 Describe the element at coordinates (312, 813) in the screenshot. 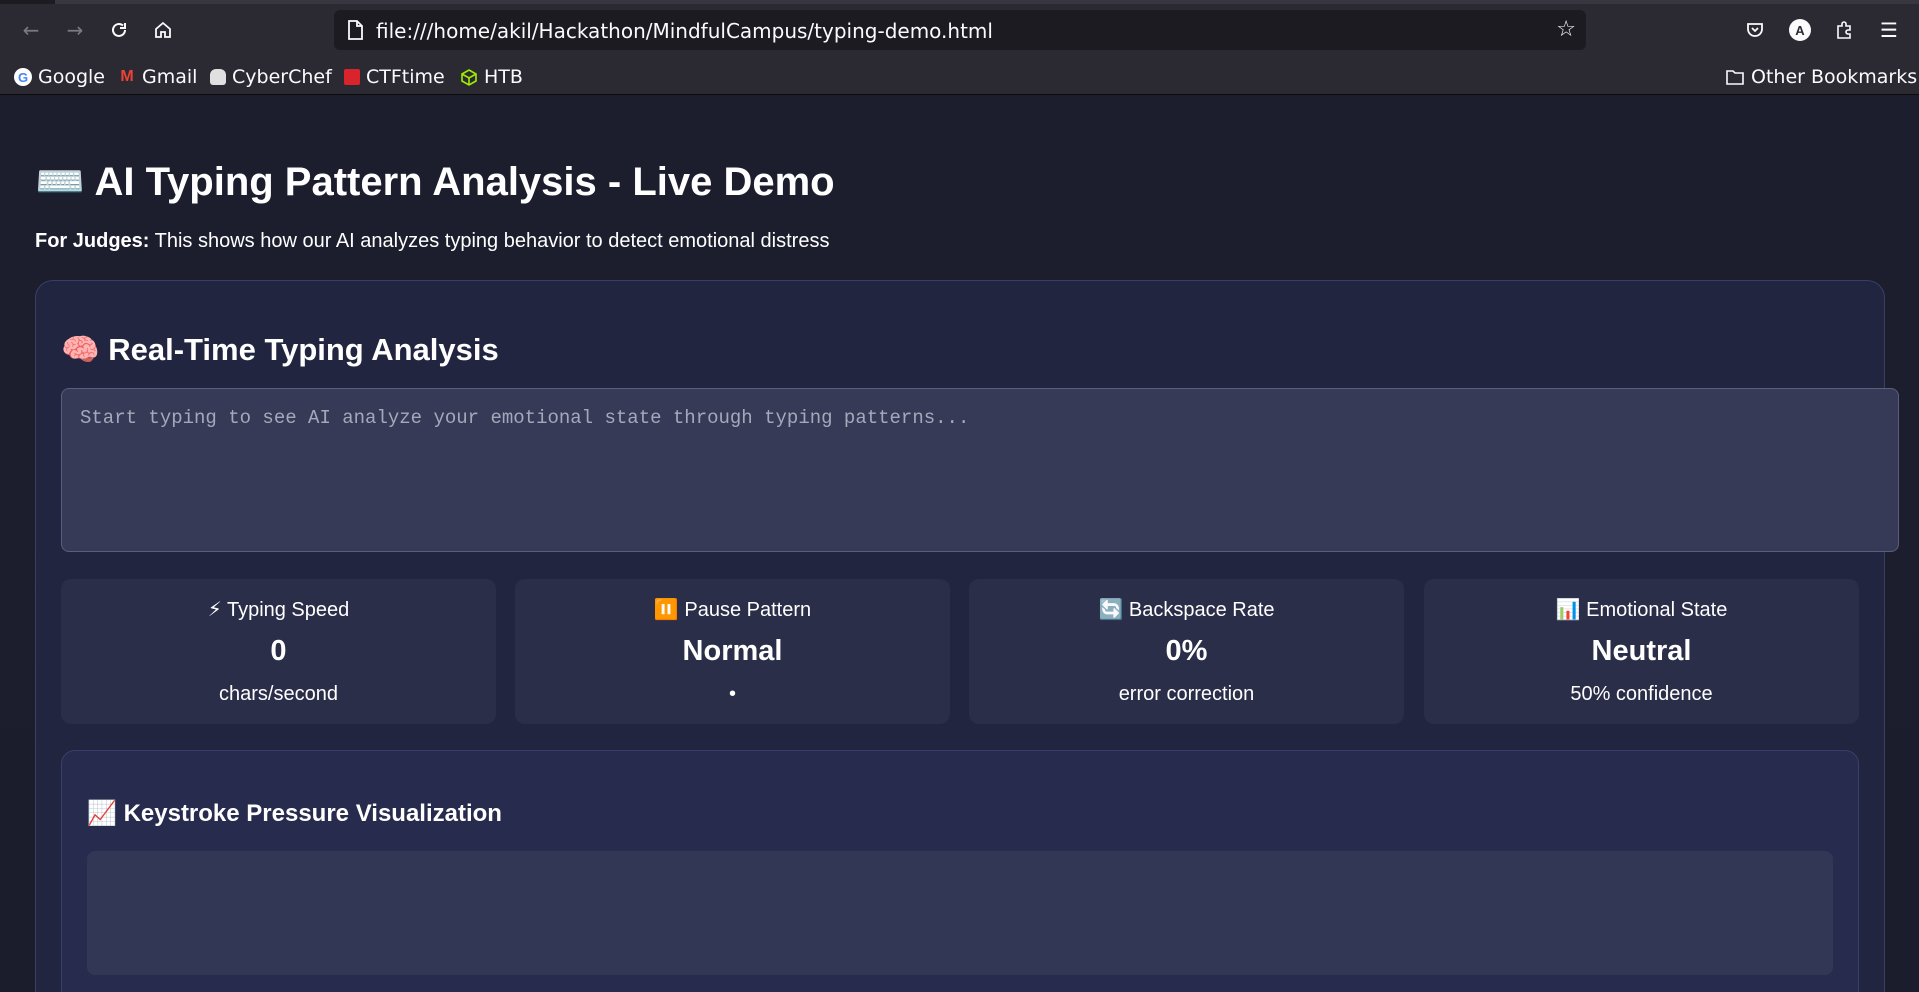

I see `visualization-title-text: Keystroke Pressure Visualization` at that location.